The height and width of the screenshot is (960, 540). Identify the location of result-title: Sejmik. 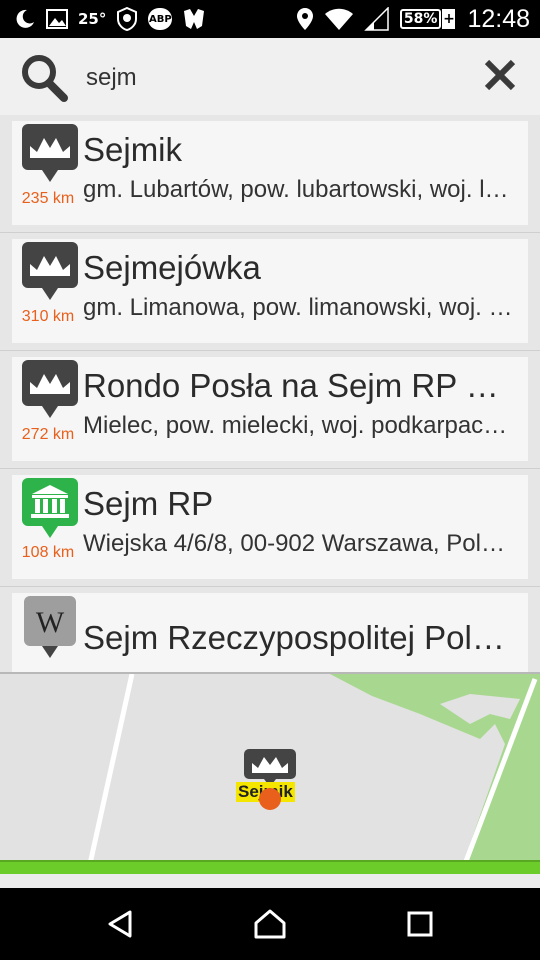
(133, 149).